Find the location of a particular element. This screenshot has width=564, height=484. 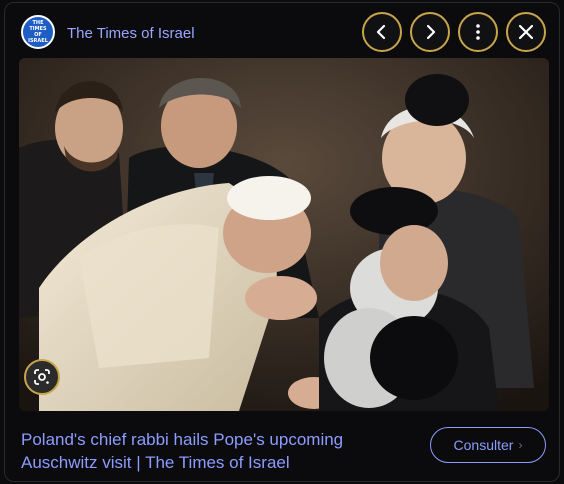

close-icon is located at coordinates (526, 32).